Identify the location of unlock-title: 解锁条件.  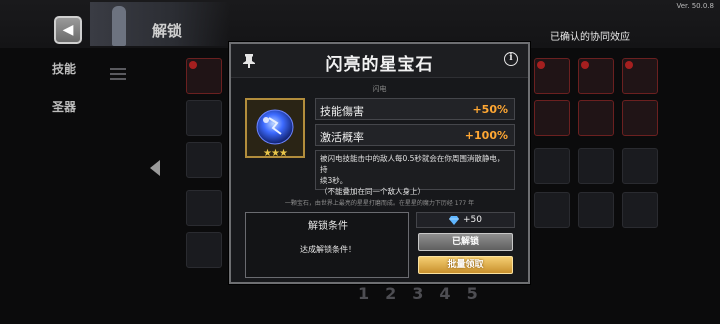
(328, 226).